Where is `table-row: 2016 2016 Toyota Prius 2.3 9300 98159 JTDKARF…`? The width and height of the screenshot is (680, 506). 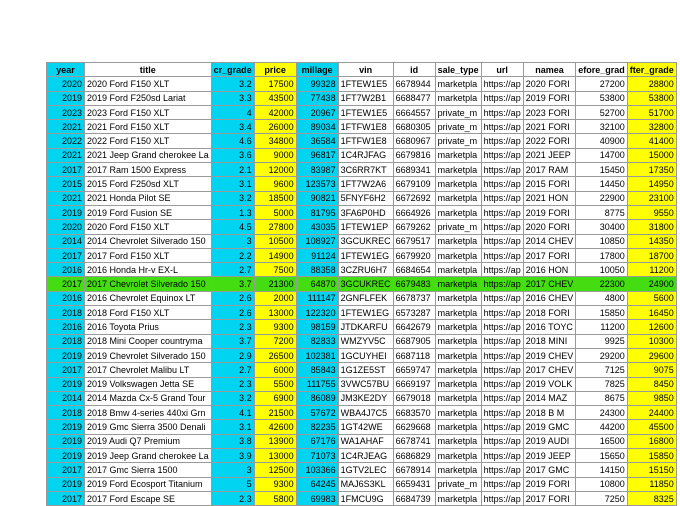
table-row: 2016 2016 Toyota Prius 2.3 9300 98159 JTDKARF… is located at coordinates (361, 327).